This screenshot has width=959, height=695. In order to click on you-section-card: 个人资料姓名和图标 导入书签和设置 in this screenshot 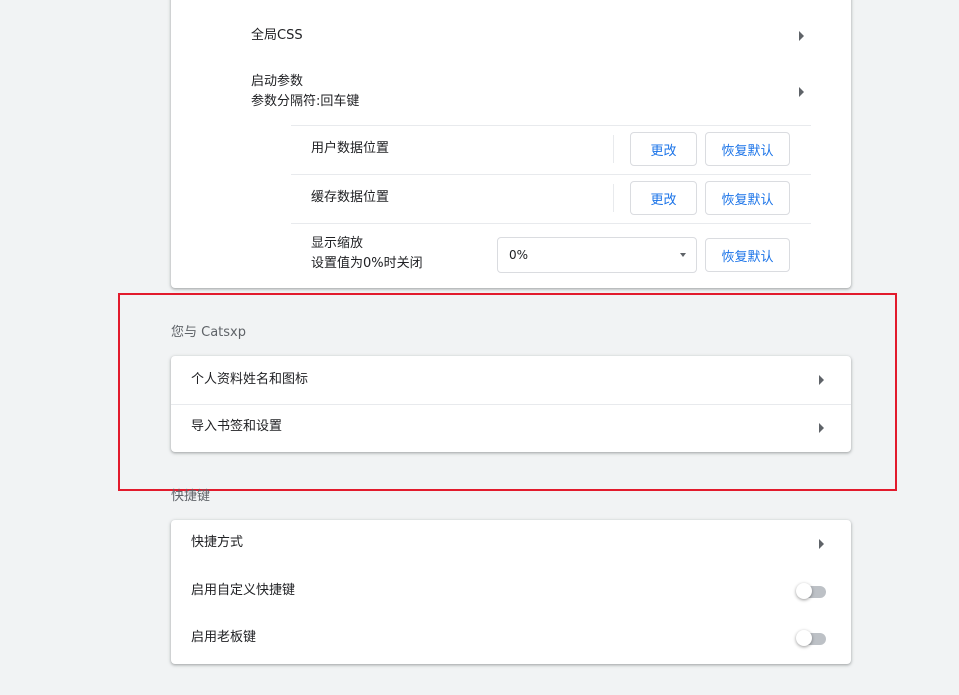, I will do `click(511, 404)`.